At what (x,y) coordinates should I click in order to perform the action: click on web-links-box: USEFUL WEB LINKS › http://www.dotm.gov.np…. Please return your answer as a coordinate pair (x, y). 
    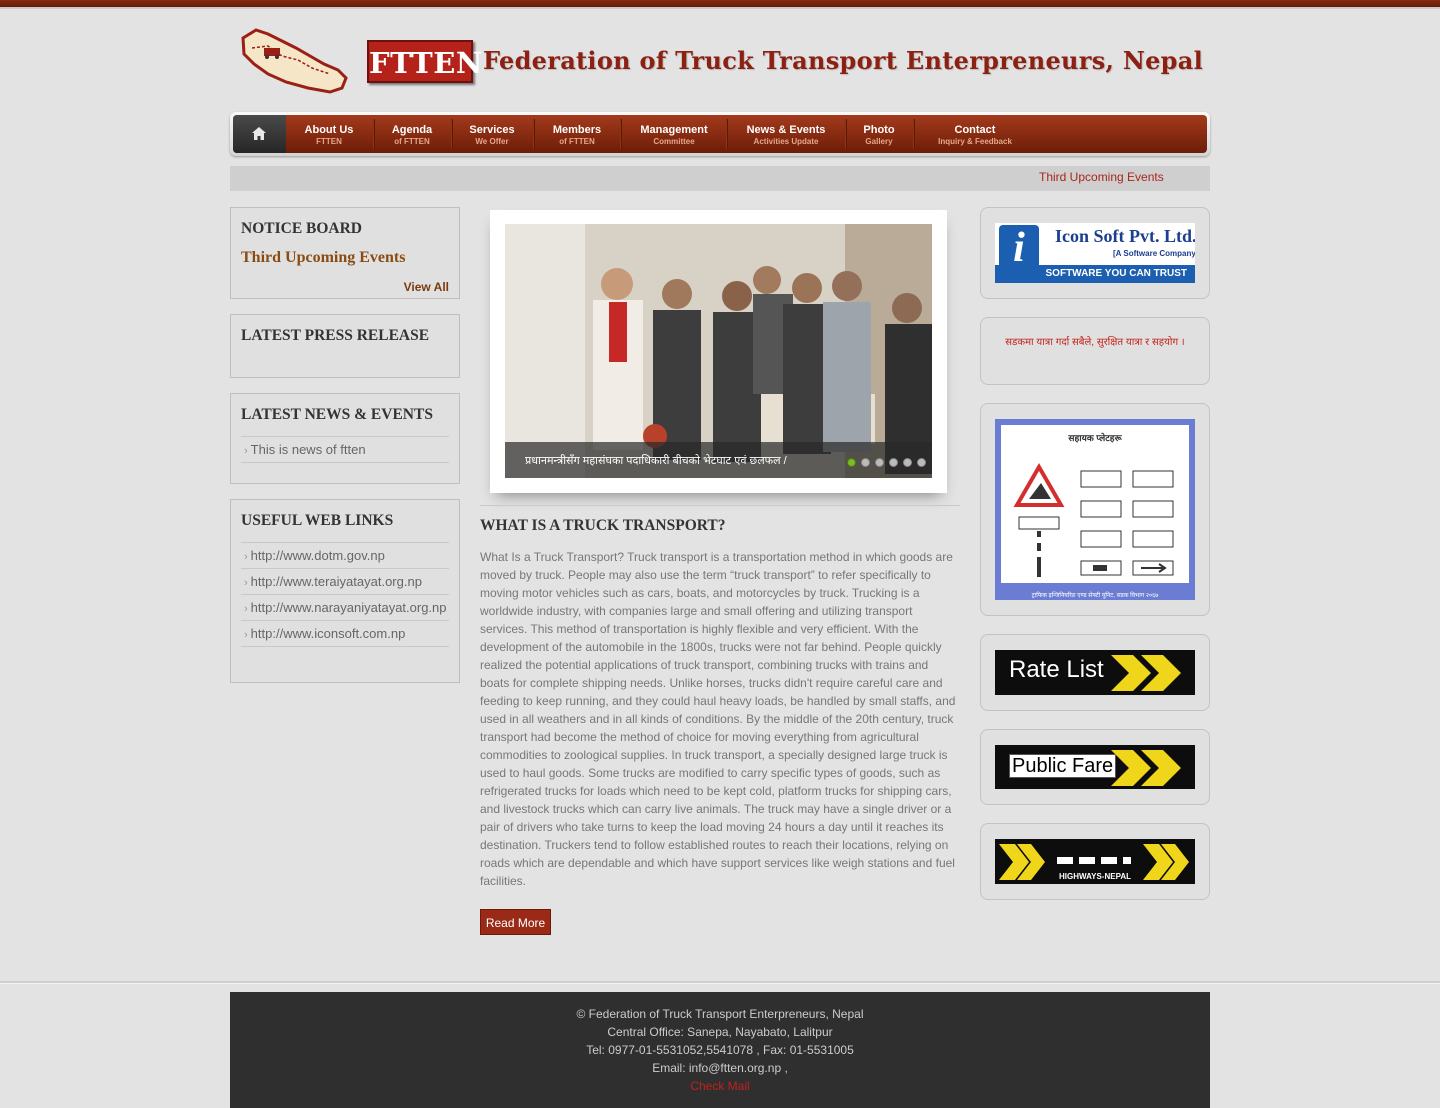
    Looking at the image, I should click on (345, 591).